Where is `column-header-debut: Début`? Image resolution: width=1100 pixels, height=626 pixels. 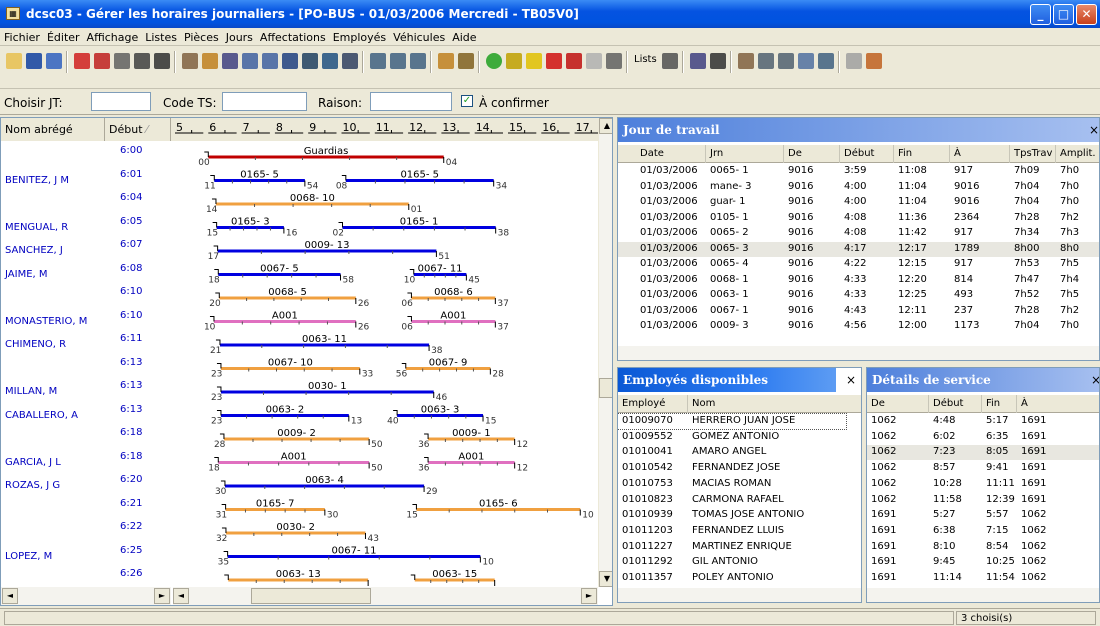 column-header-debut: Début is located at coordinates (867, 154).